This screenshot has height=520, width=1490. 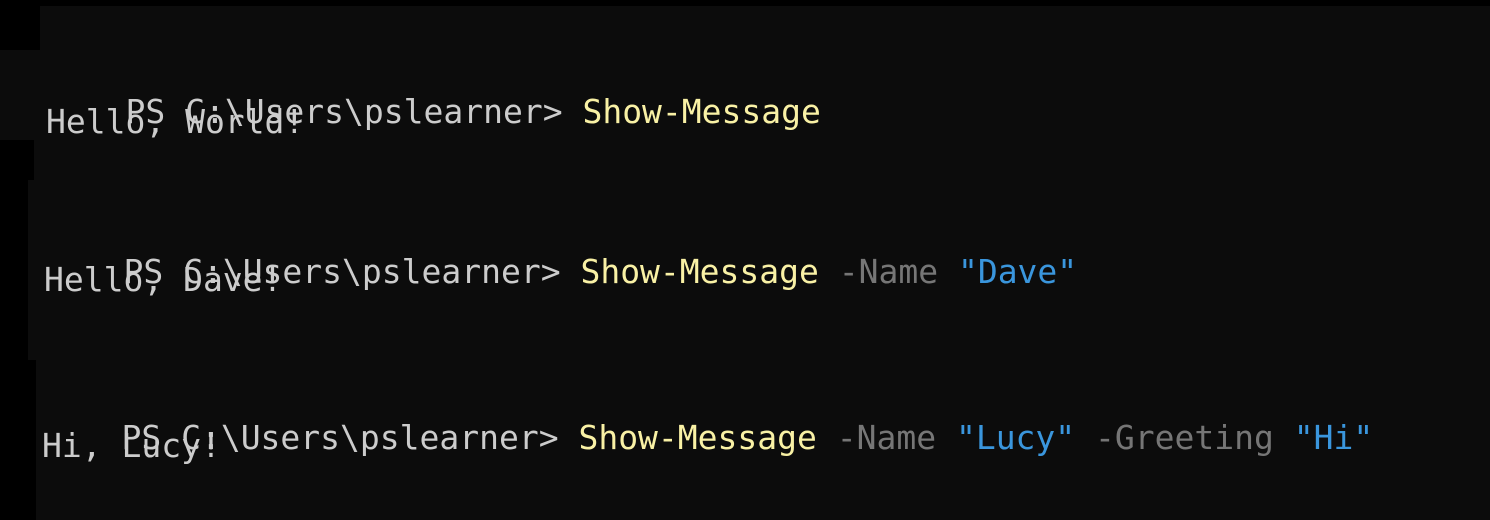 What do you see at coordinates (175, 121) in the screenshot?
I see `output-line-1: Hello, World!` at bounding box center [175, 121].